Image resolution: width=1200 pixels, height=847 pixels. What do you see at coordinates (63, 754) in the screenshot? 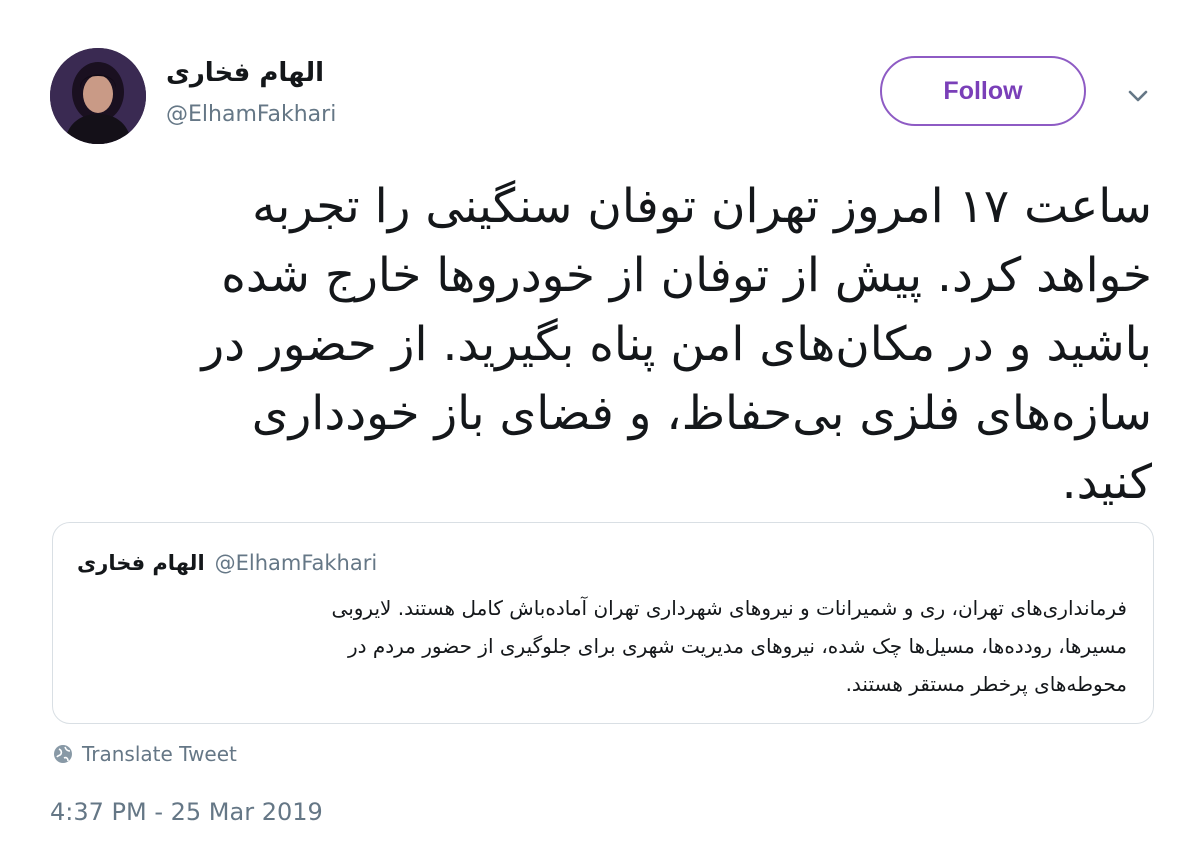
I see `globe-icon` at bounding box center [63, 754].